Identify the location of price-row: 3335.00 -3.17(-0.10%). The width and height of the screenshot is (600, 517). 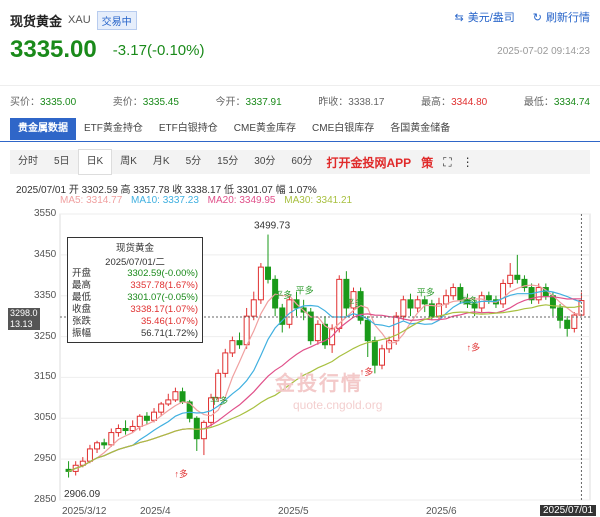
(107, 50).